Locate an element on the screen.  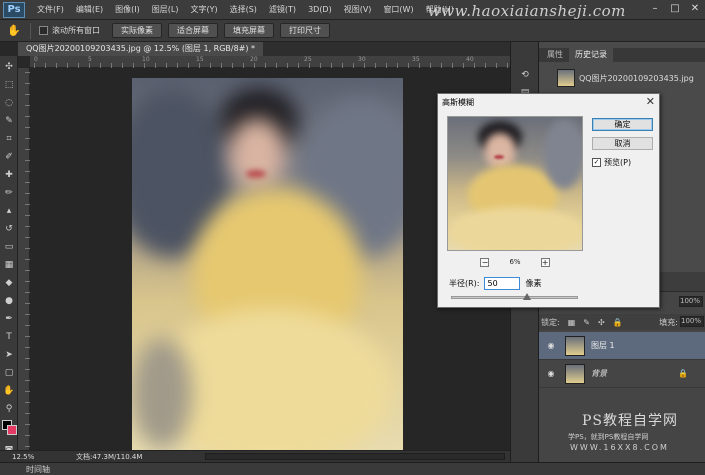
plus-icon: + is located at coordinates (545, 262).